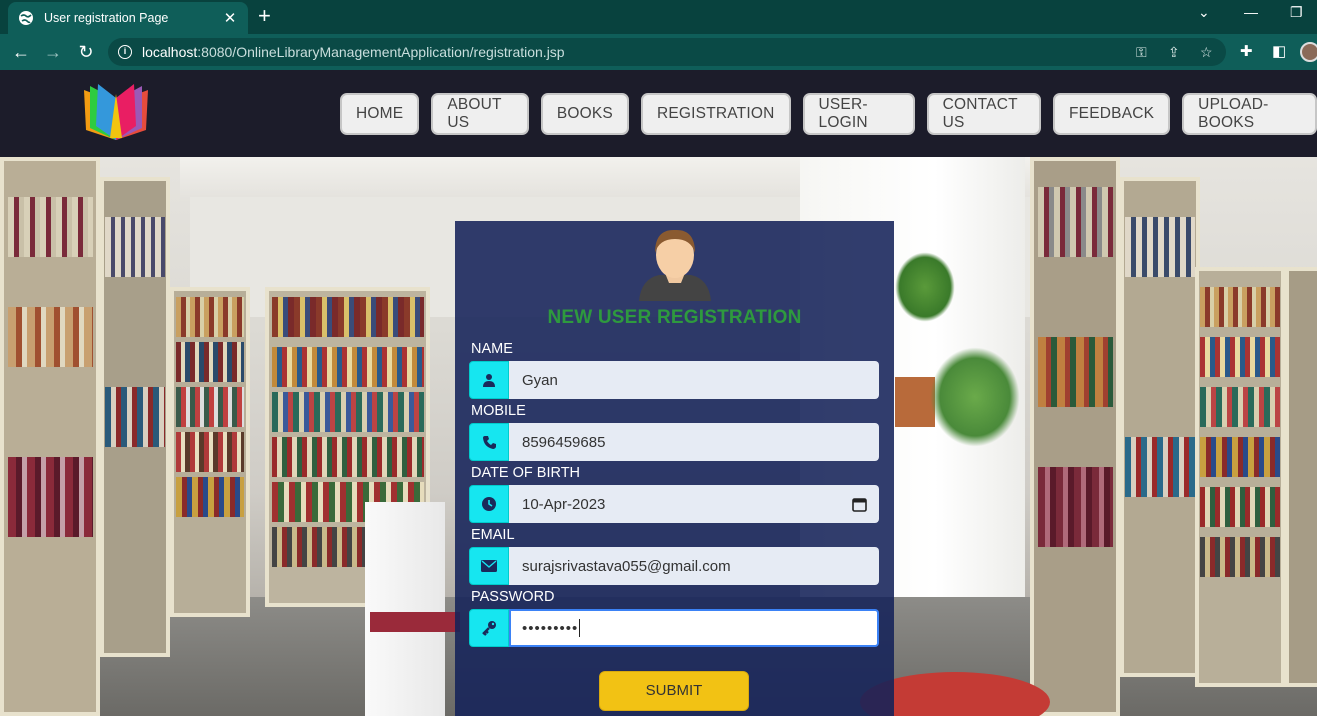 This screenshot has height=716, width=1317. I want to click on submit-button: SUBMIT, so click(674, 691).